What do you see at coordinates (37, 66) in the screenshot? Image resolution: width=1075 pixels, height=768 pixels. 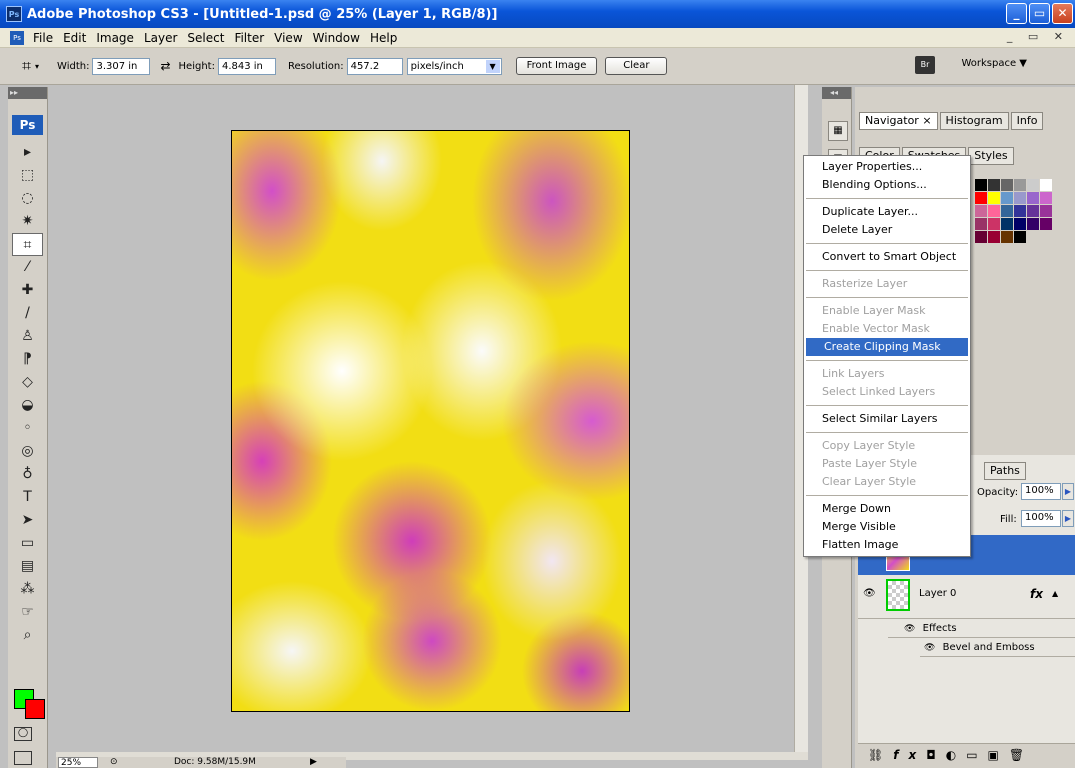 I see `chevron-down-icon: ▾` at bounding box center [37, 66].